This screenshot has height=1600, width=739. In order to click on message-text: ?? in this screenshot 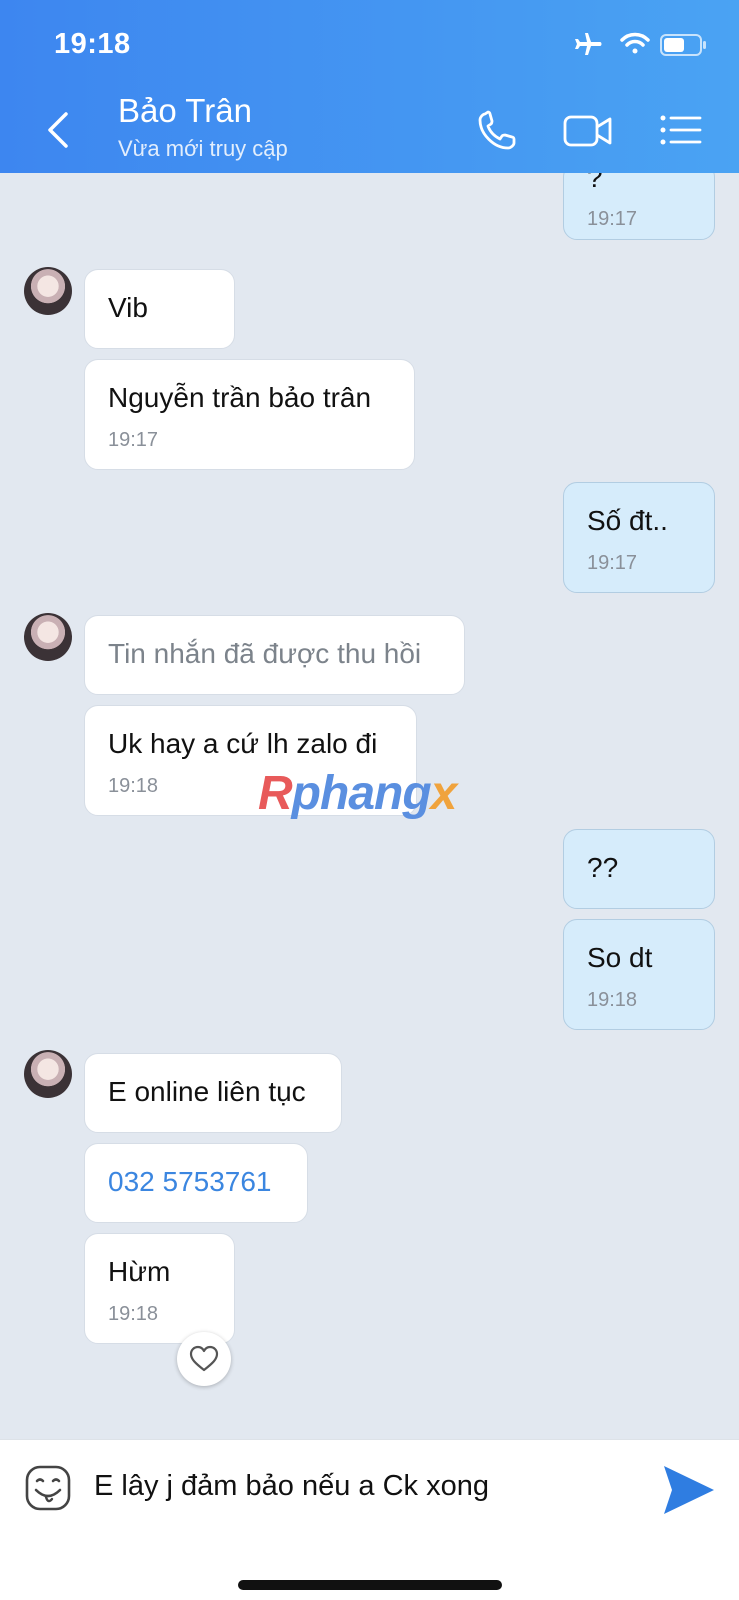, I will do `click(603, 867)`.